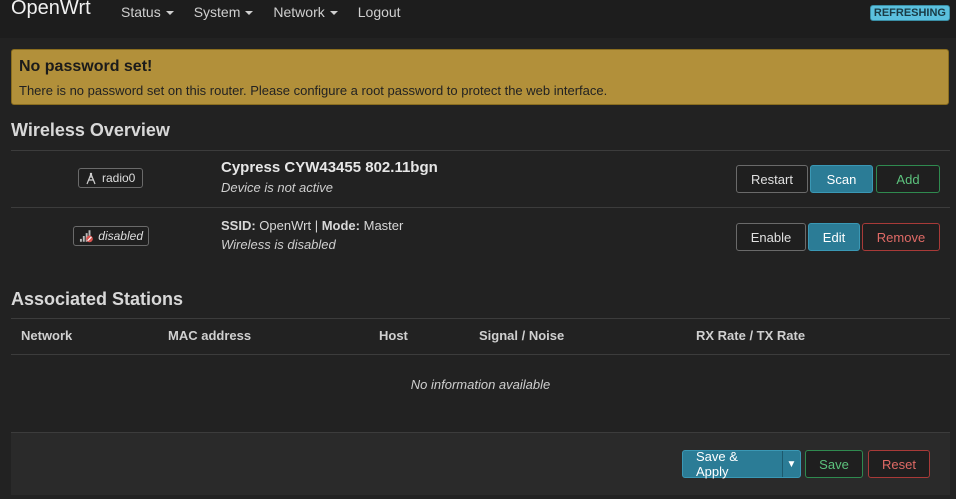 The image size is (956, 499). What do you see at coordinates (97, 299) in the screenshot?
I see `associated-stations-heading: Associated Stations` at bounding box center [97, 299].